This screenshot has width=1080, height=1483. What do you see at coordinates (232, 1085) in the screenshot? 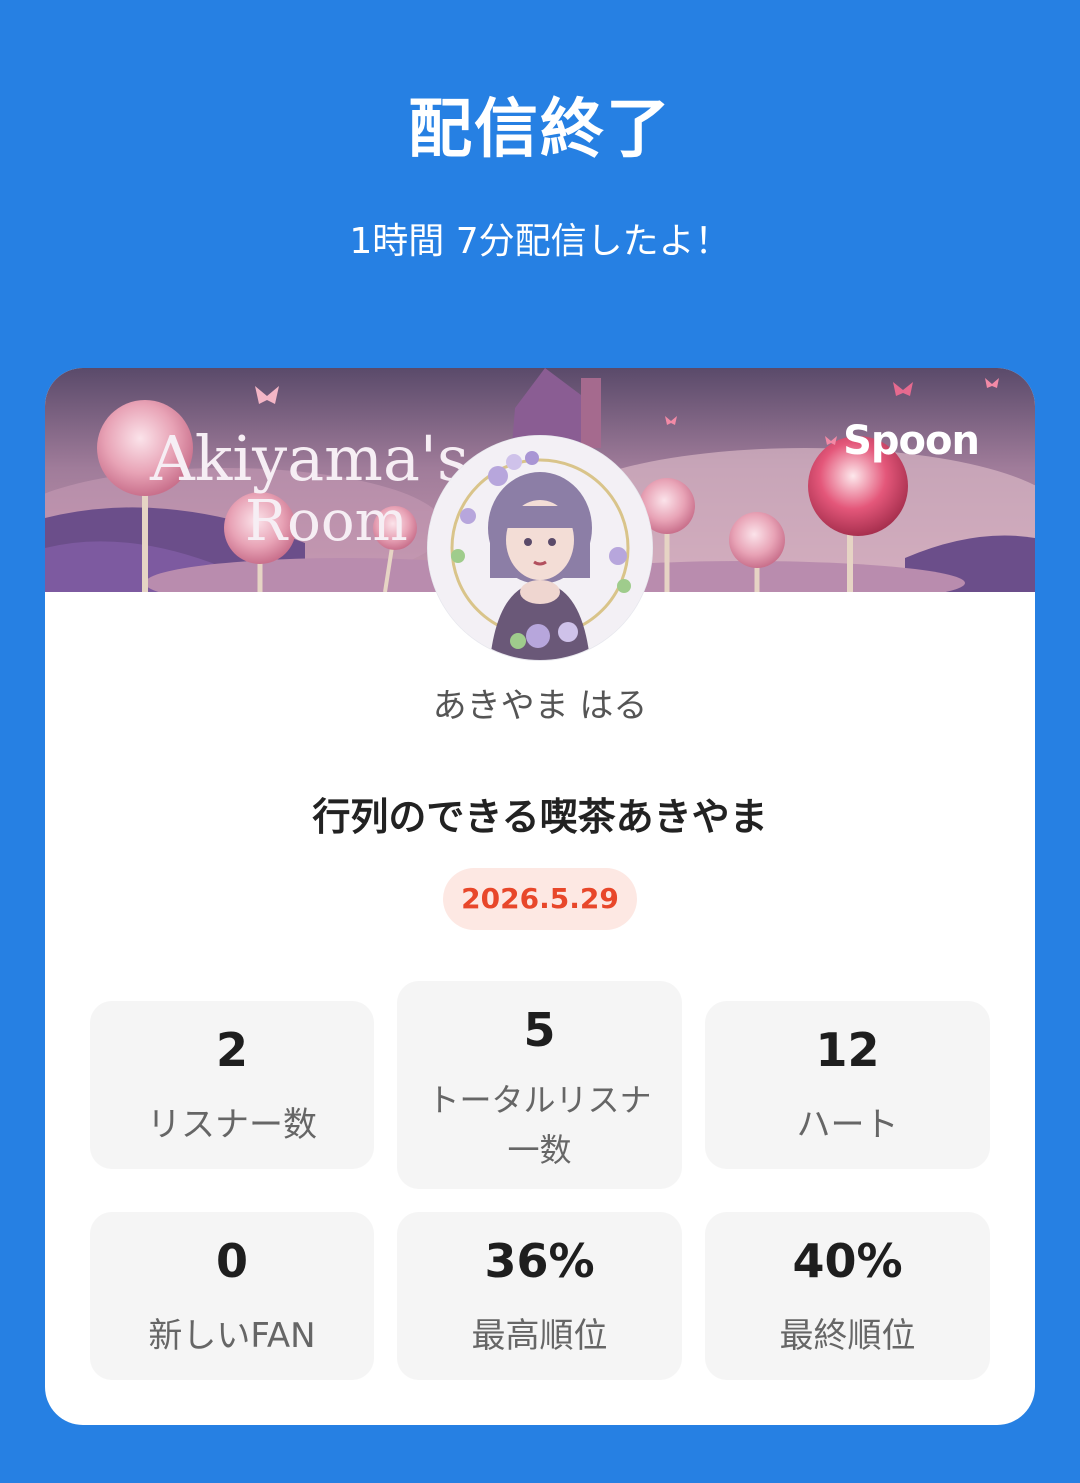
I see `stat-listeners: 2 リスナー数` at bounding box center [232, 1085].